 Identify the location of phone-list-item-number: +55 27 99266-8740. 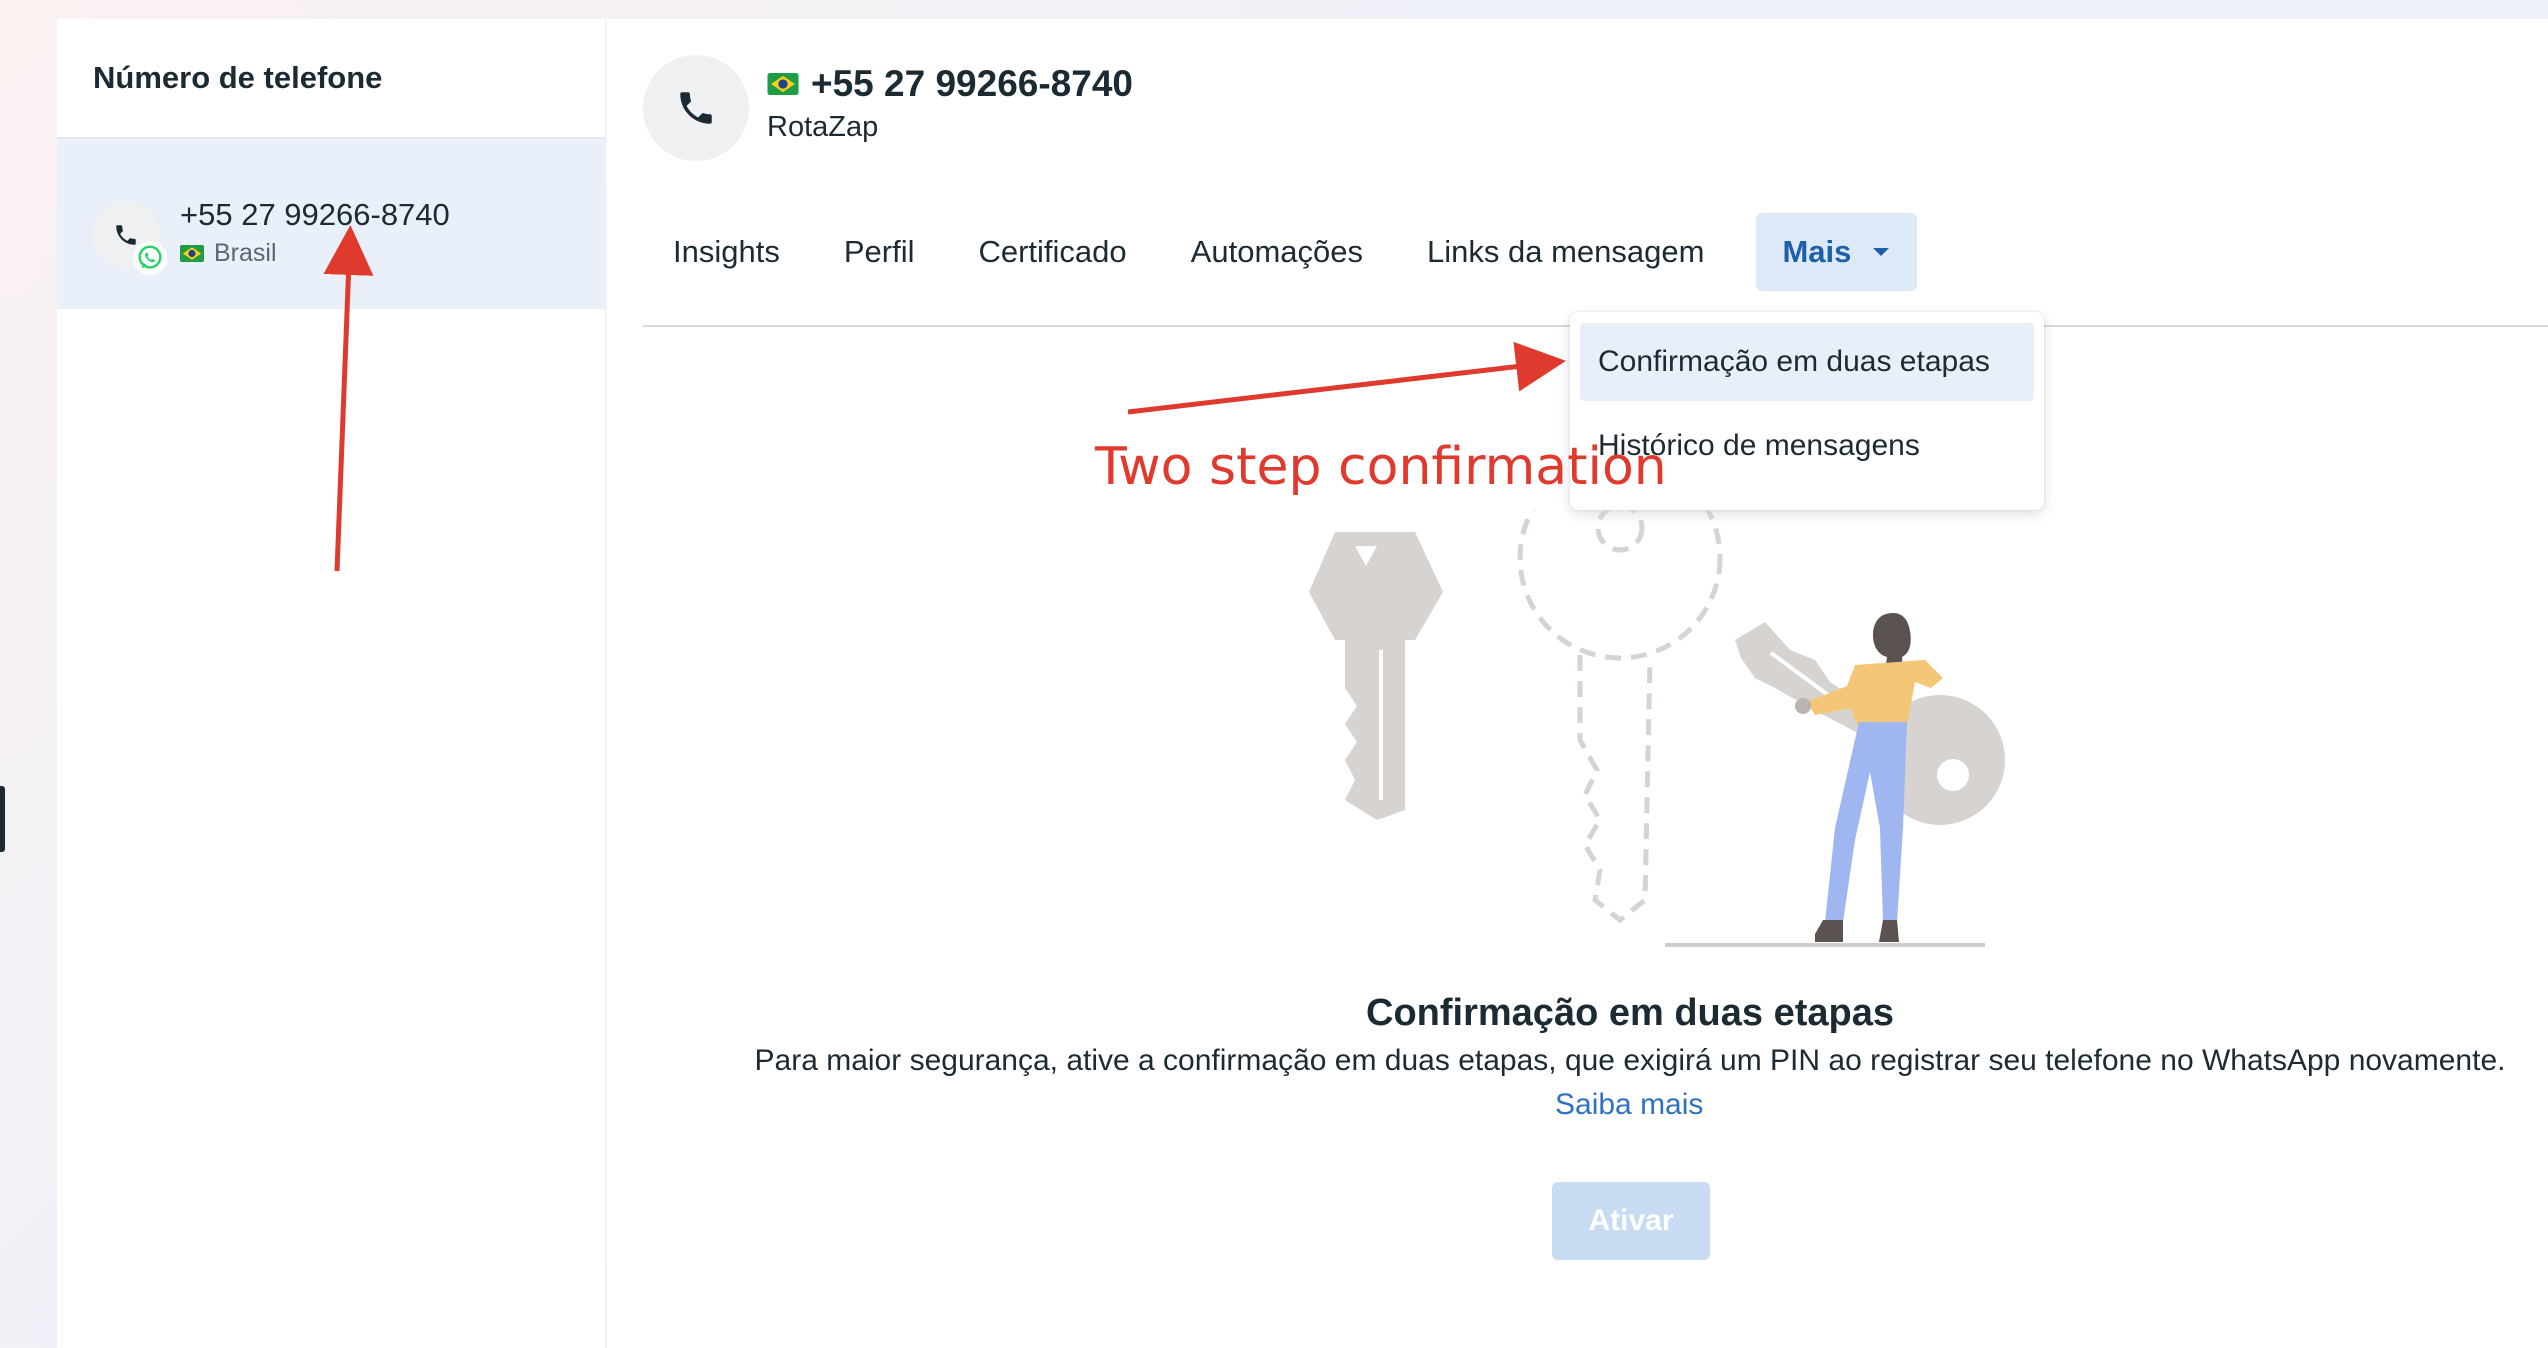
(315, 214).